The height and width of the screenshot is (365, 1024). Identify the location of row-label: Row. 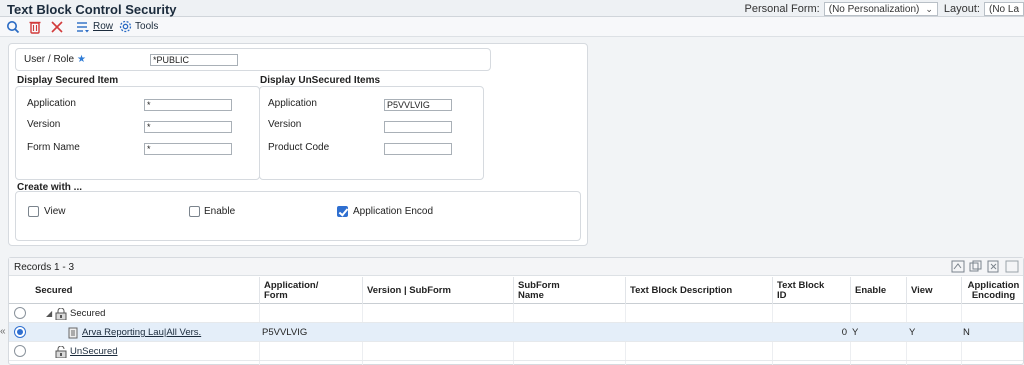
(103, 26).